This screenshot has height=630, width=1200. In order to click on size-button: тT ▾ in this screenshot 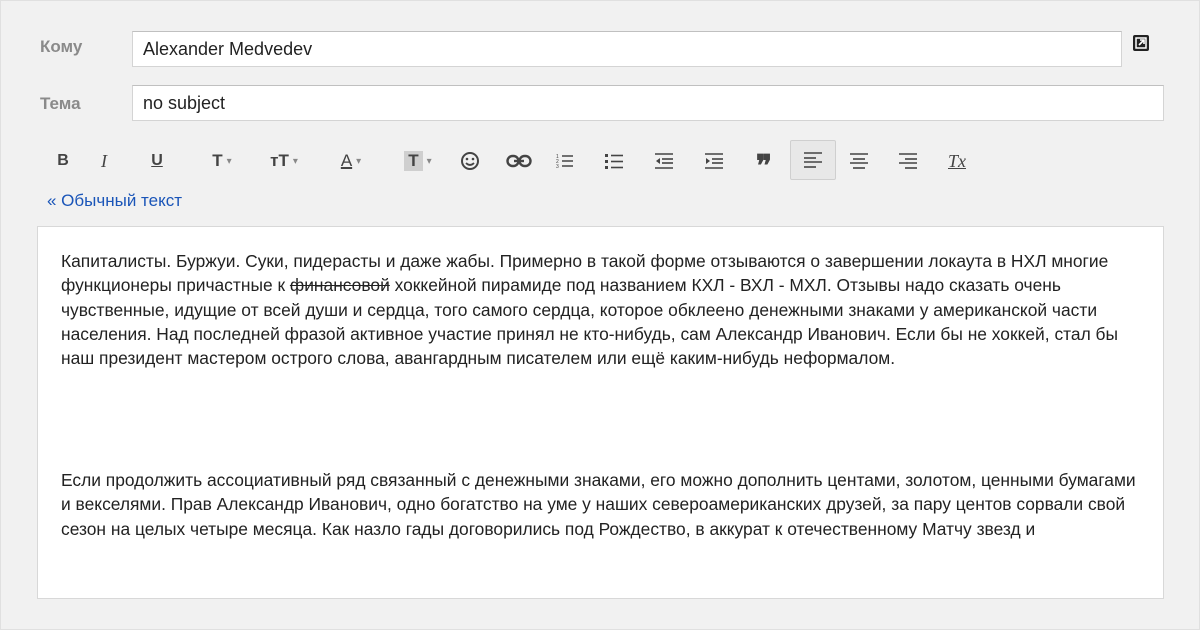, I will do `click(284, 161)`.